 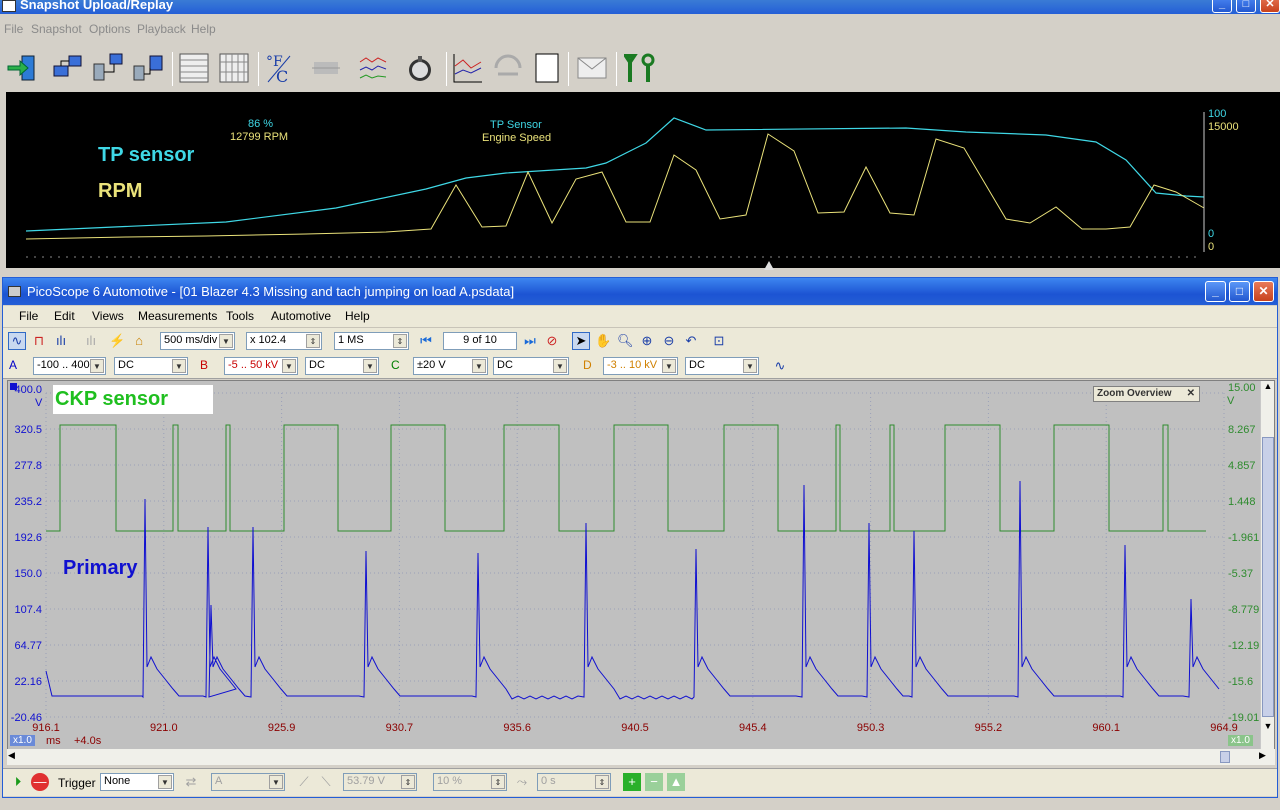 I want to click on scroll-left-icon: ◀, so click(x=11, y=755).